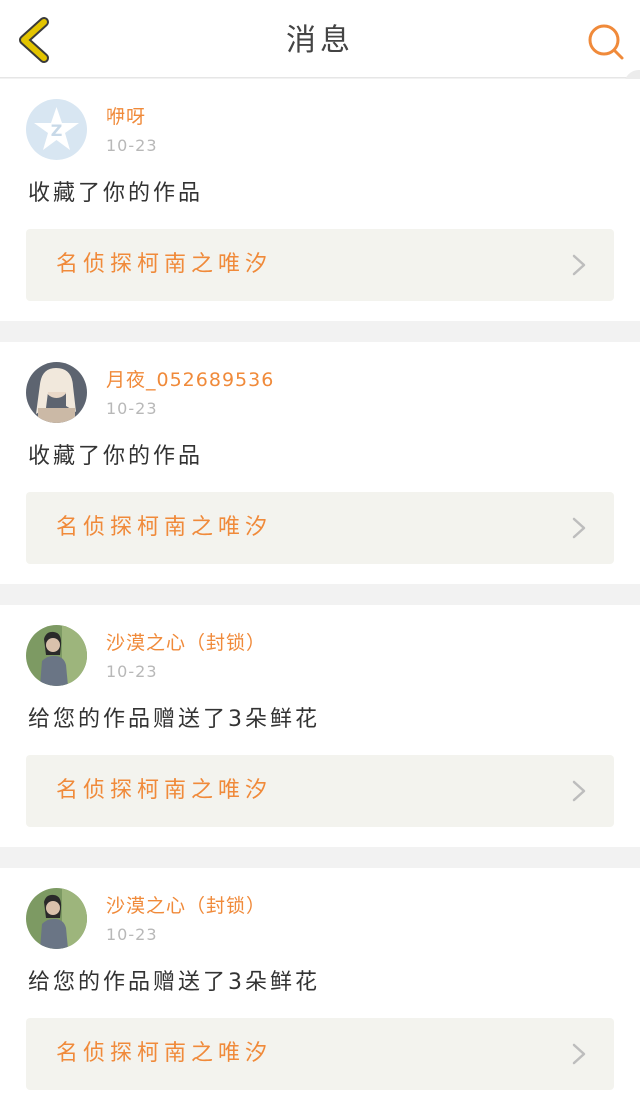  Describe the element at coordinates (126, 117) in the screenshot. I see `username-link: 咿呀` at that location.